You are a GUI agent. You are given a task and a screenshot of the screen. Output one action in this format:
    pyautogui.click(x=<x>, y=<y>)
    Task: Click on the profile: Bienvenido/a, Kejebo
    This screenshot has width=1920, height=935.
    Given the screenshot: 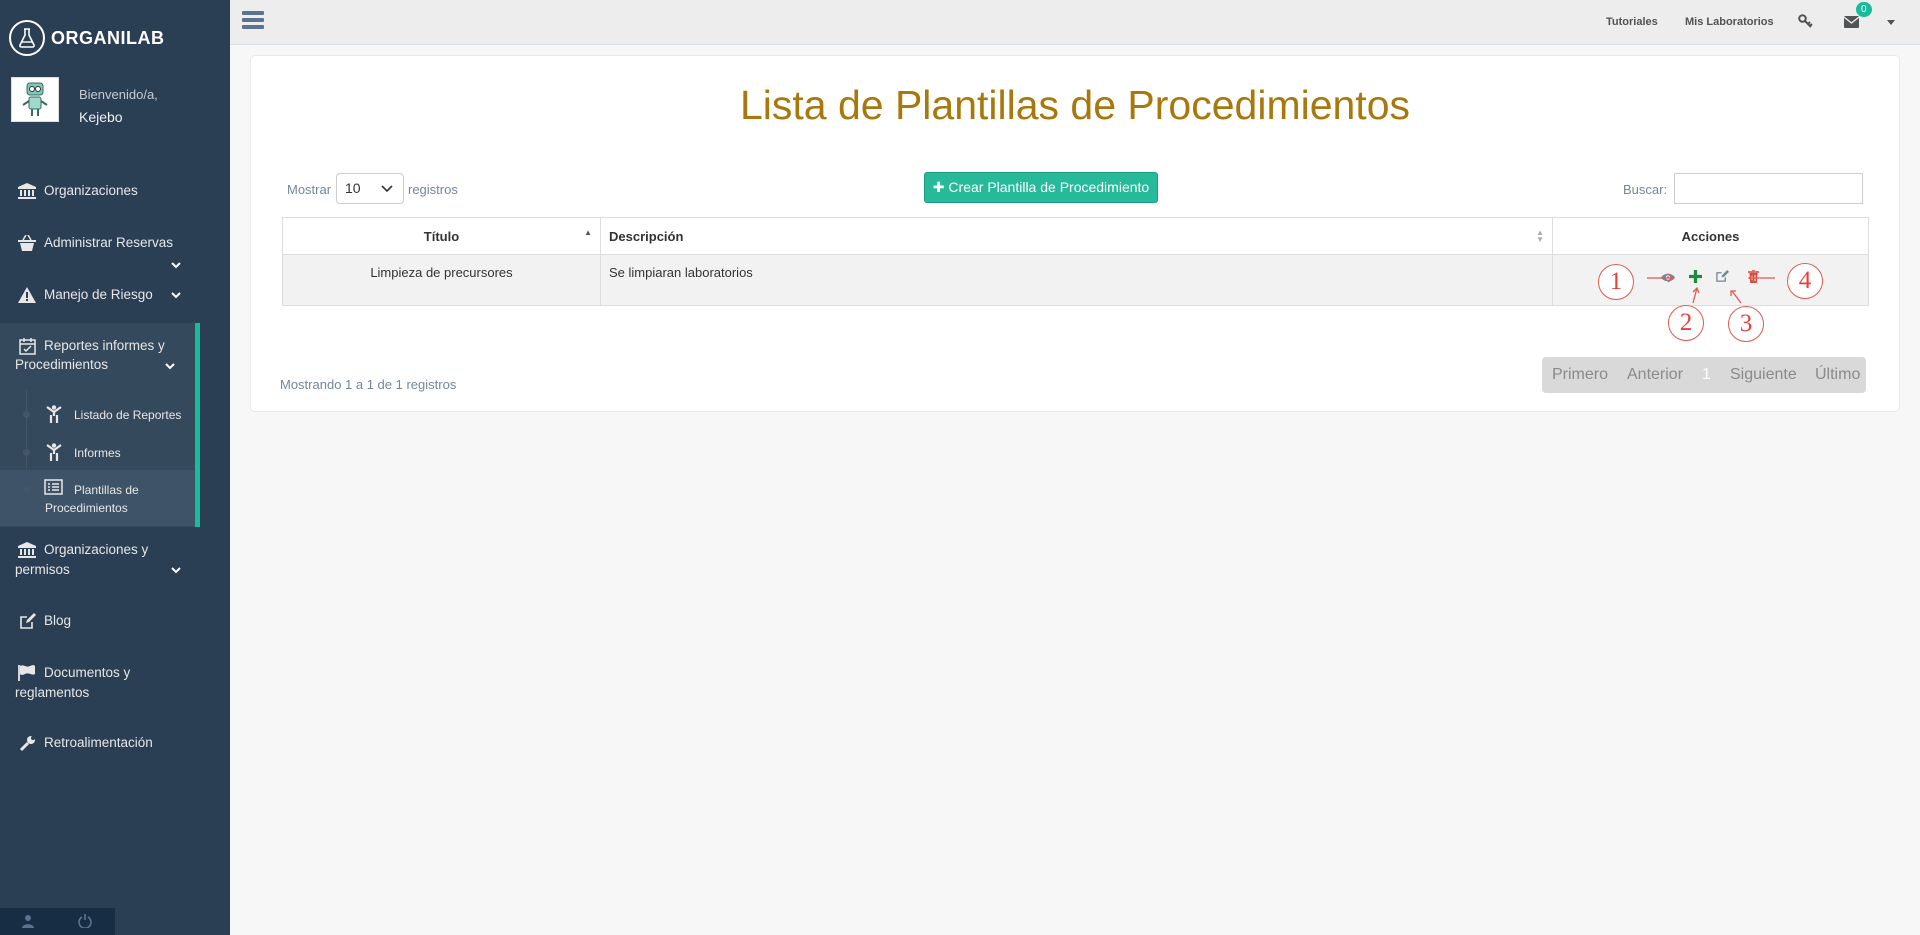 What is the action you would take?
    pyautogui.click(x=84, y=101)
    